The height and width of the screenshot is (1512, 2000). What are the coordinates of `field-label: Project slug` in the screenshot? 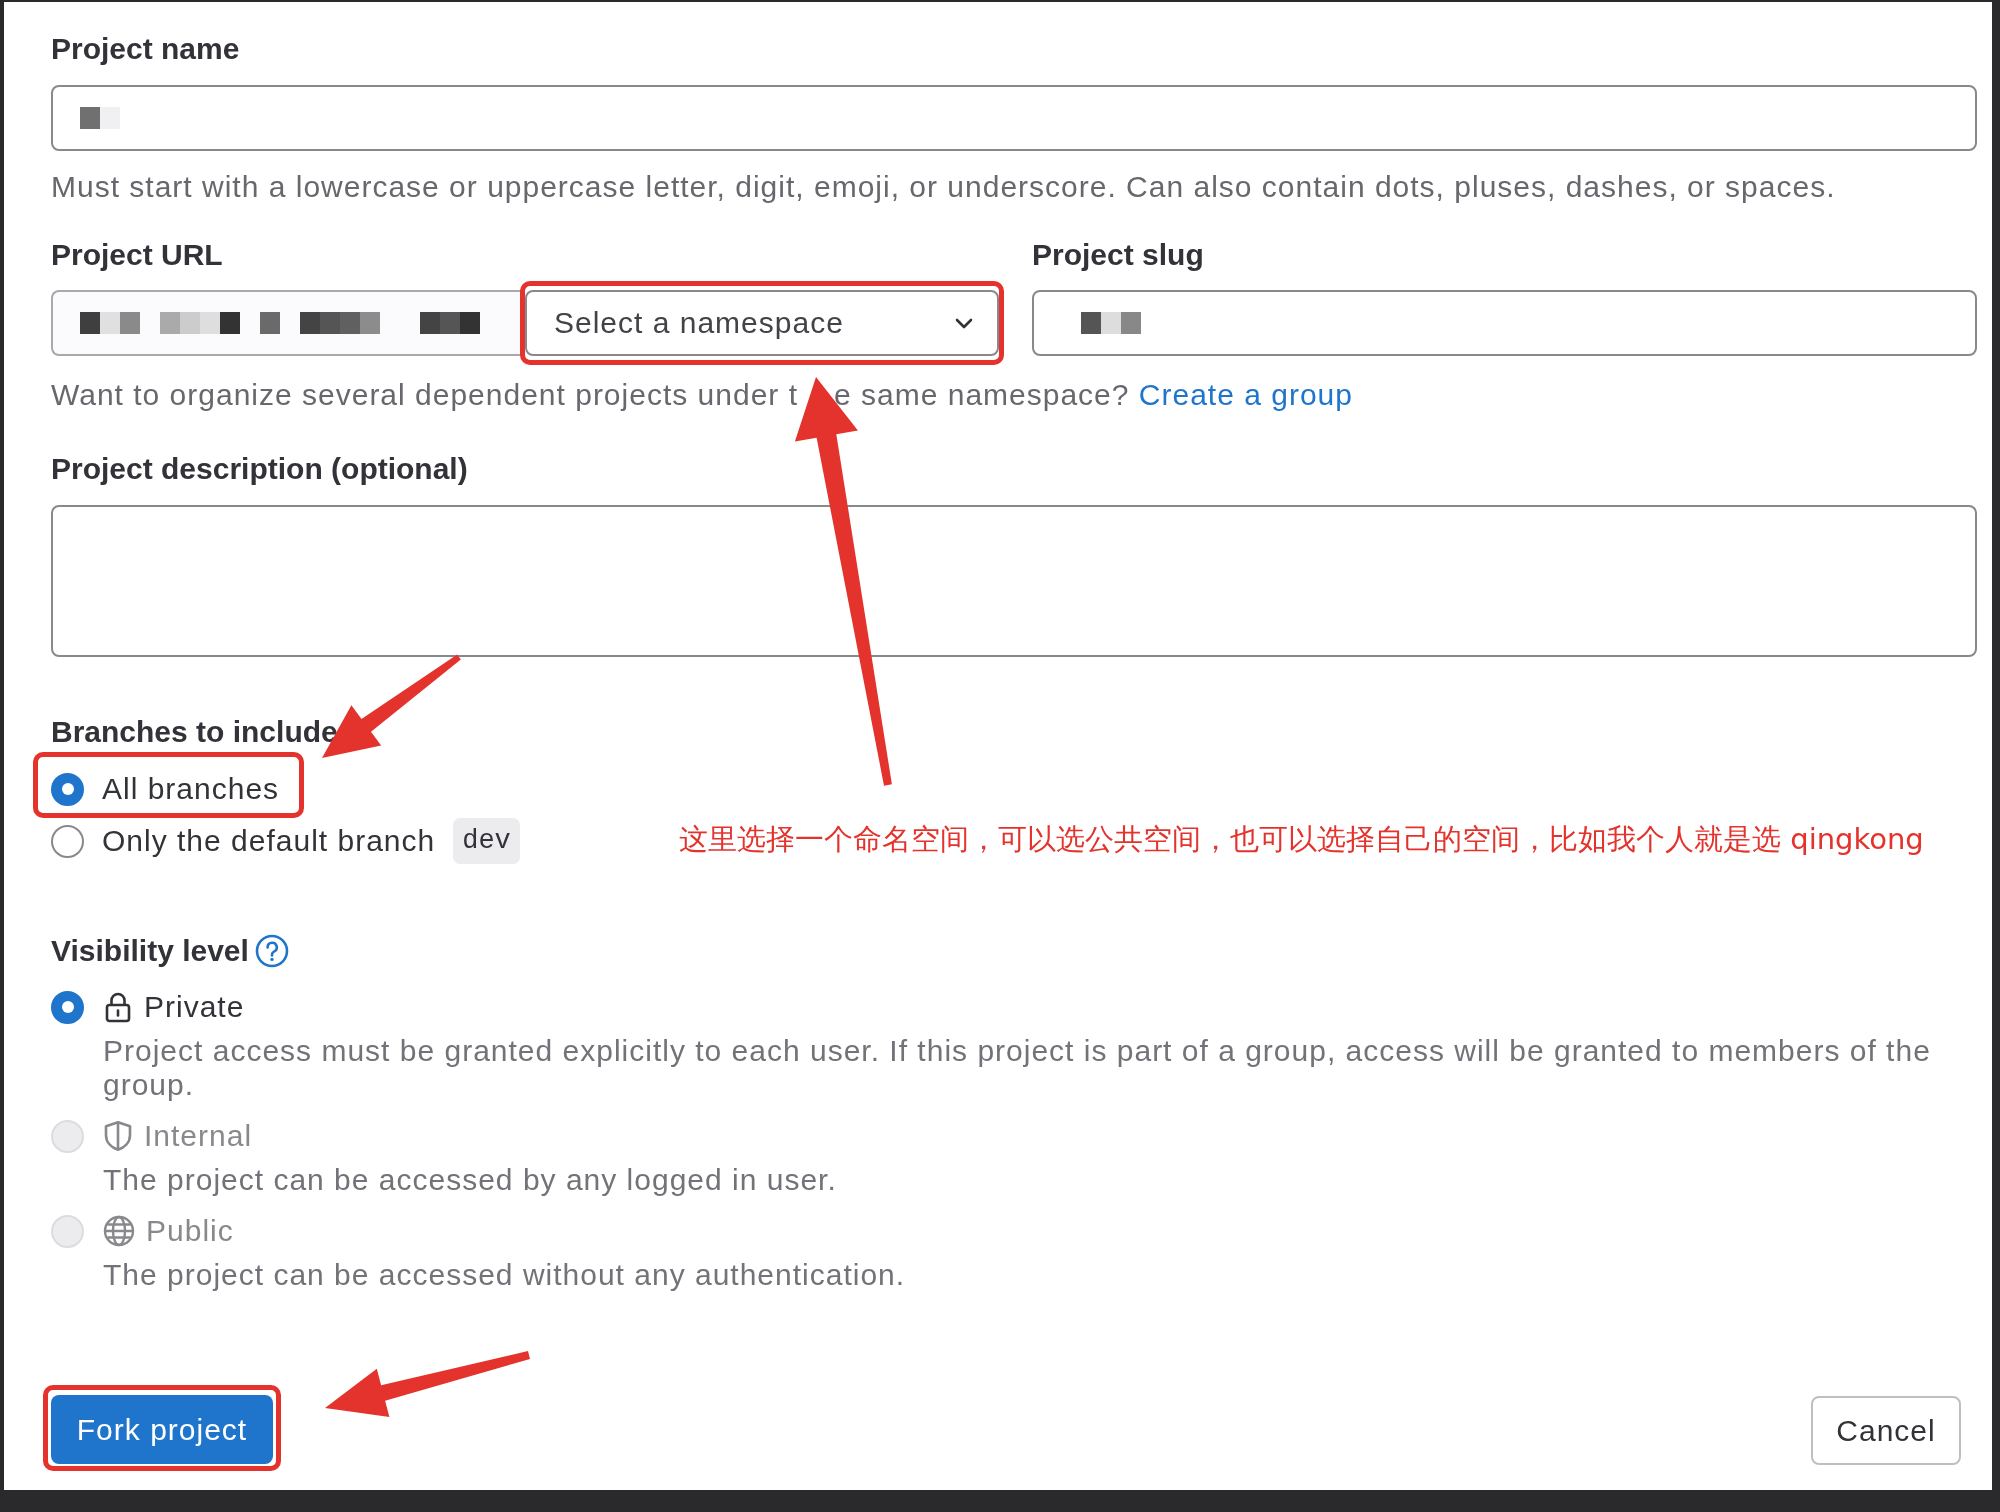 It's located at (1118, 255).